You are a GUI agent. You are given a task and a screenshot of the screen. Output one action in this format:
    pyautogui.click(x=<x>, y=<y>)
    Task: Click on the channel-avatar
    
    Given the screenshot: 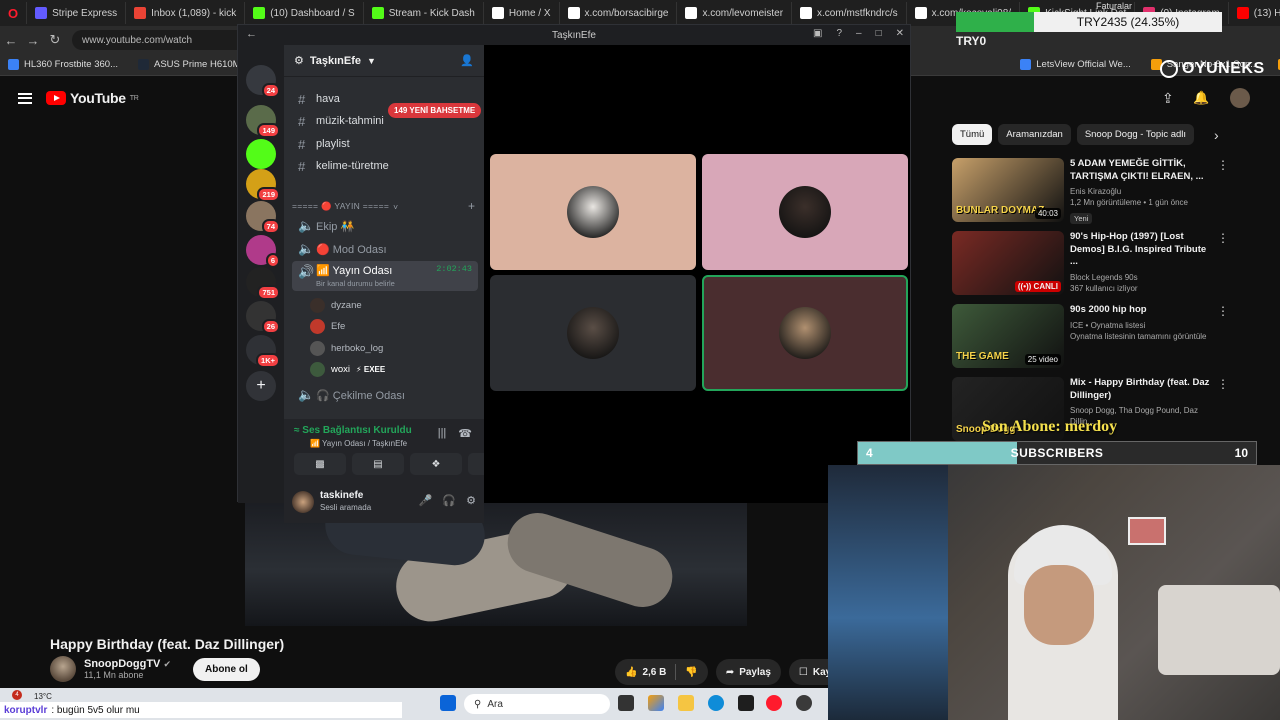 What is the action you would take?
    pyautogui.click(x=63, y=669)
    